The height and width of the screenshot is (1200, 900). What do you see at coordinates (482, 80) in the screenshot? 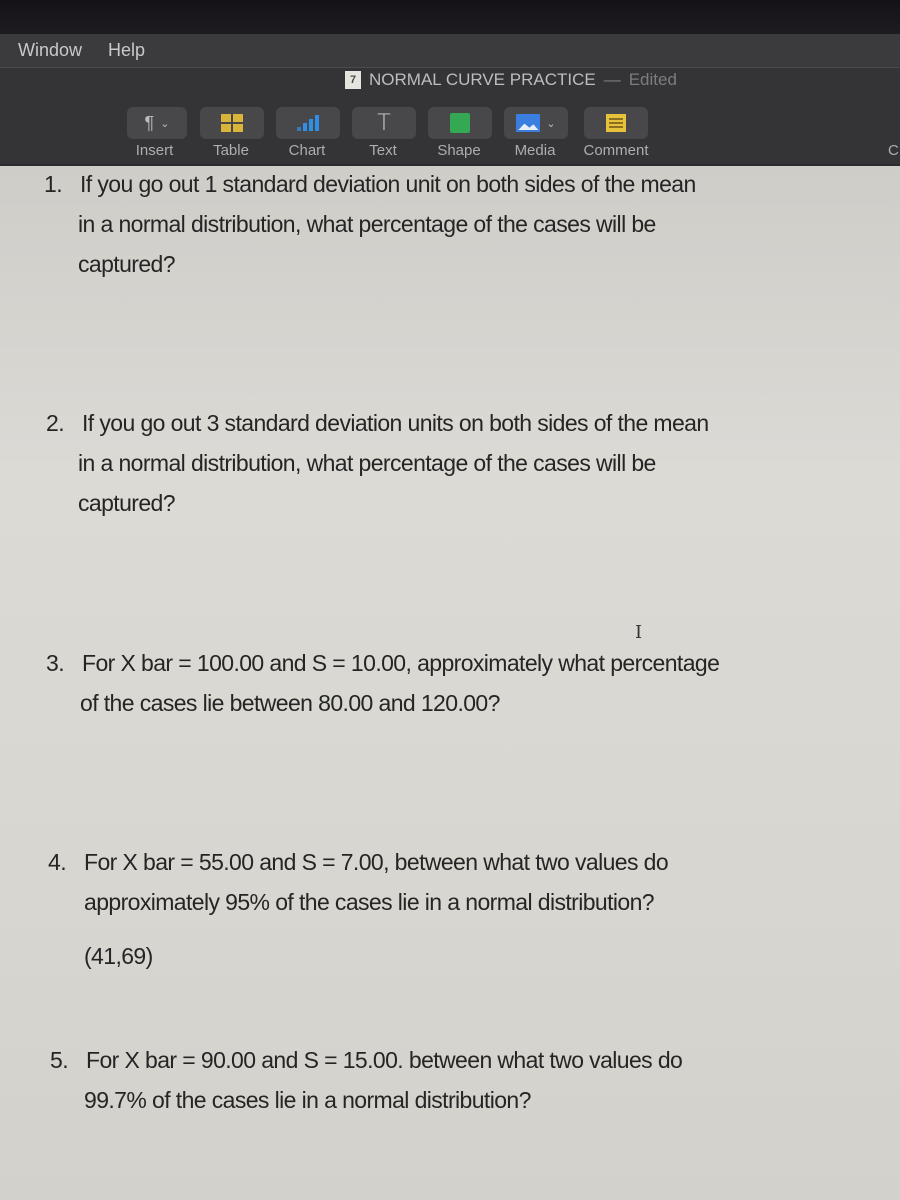
I see `document-title: NORMAL CURVE PRACTICE` at bounding box center [482, 80].